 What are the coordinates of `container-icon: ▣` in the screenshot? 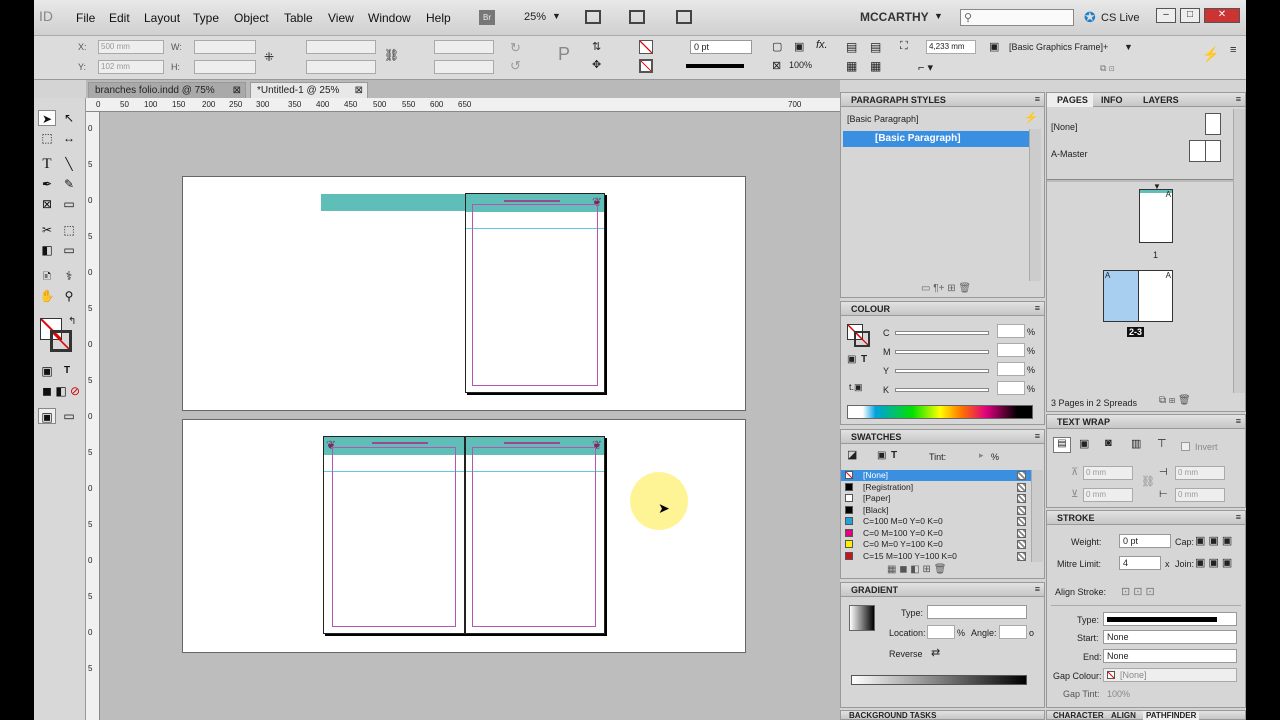 It's located at (851, 359).